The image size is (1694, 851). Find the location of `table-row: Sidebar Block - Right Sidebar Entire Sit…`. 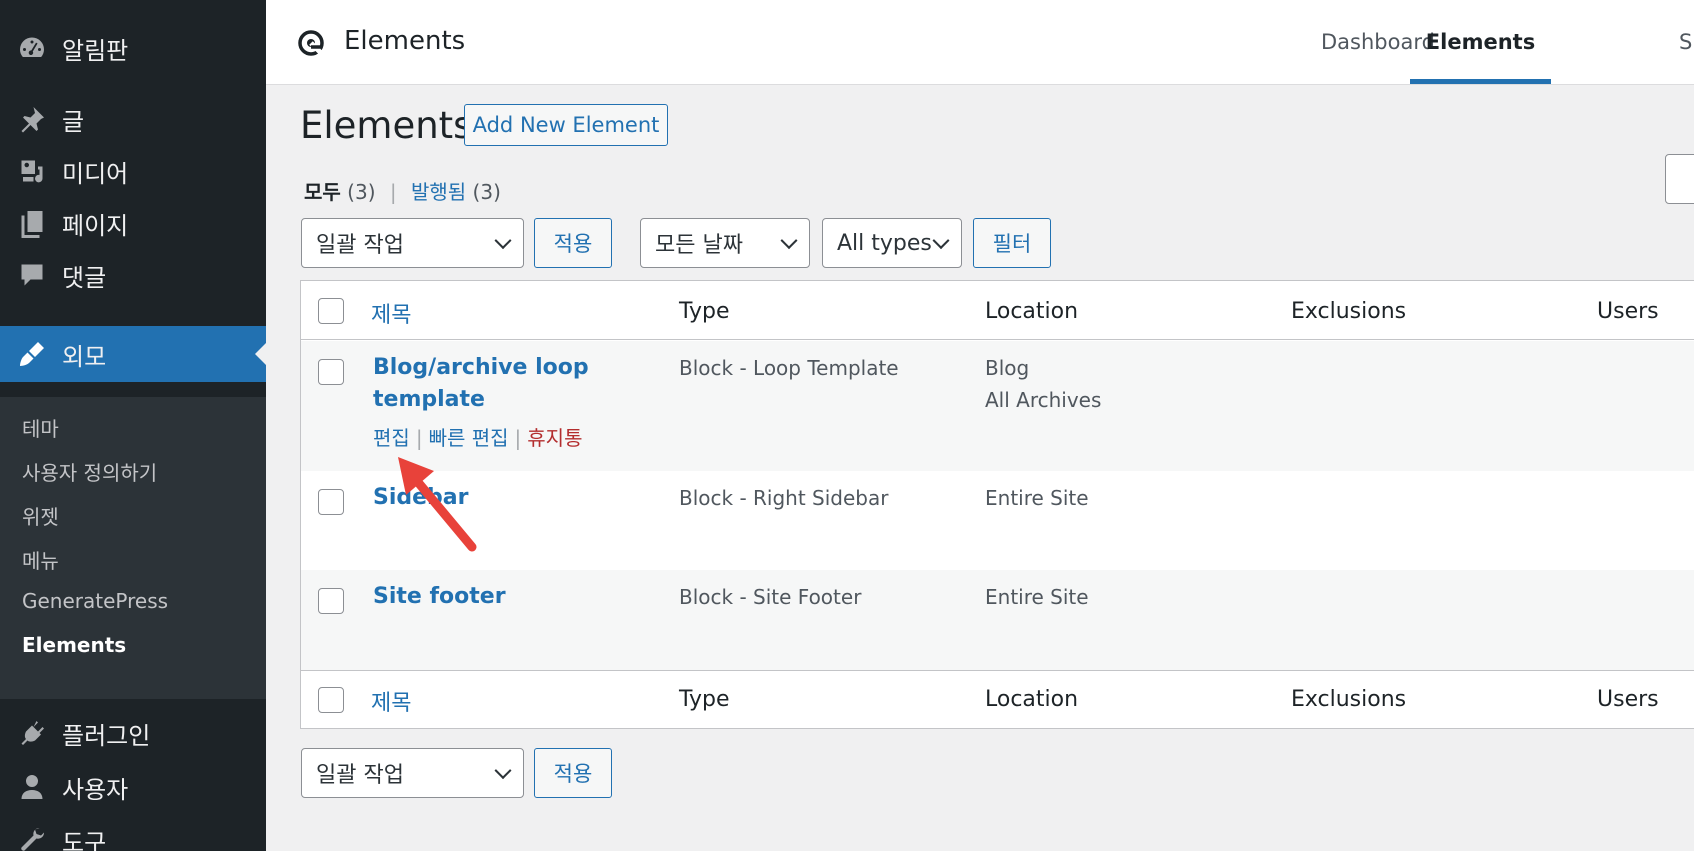

table-row: Sidebar Block - Right Sidebar Entire Sit… is located at coordinates (997, 520).